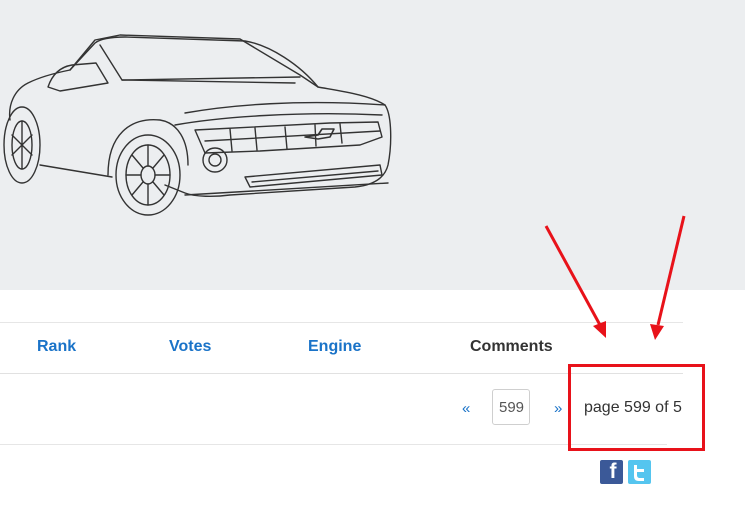 The width and height of the screenshot is (745, 521). I want to click on highlight-box, so click(636, 407).